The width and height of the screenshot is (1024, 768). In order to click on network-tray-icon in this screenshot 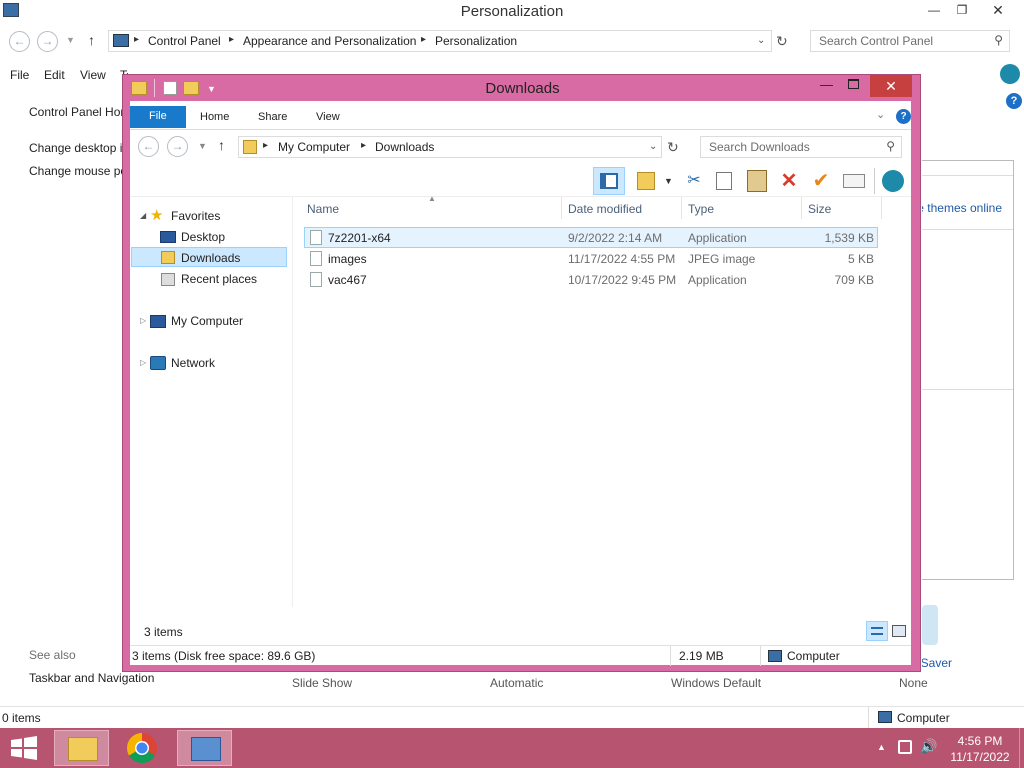, I will do `click(905, 747)`.